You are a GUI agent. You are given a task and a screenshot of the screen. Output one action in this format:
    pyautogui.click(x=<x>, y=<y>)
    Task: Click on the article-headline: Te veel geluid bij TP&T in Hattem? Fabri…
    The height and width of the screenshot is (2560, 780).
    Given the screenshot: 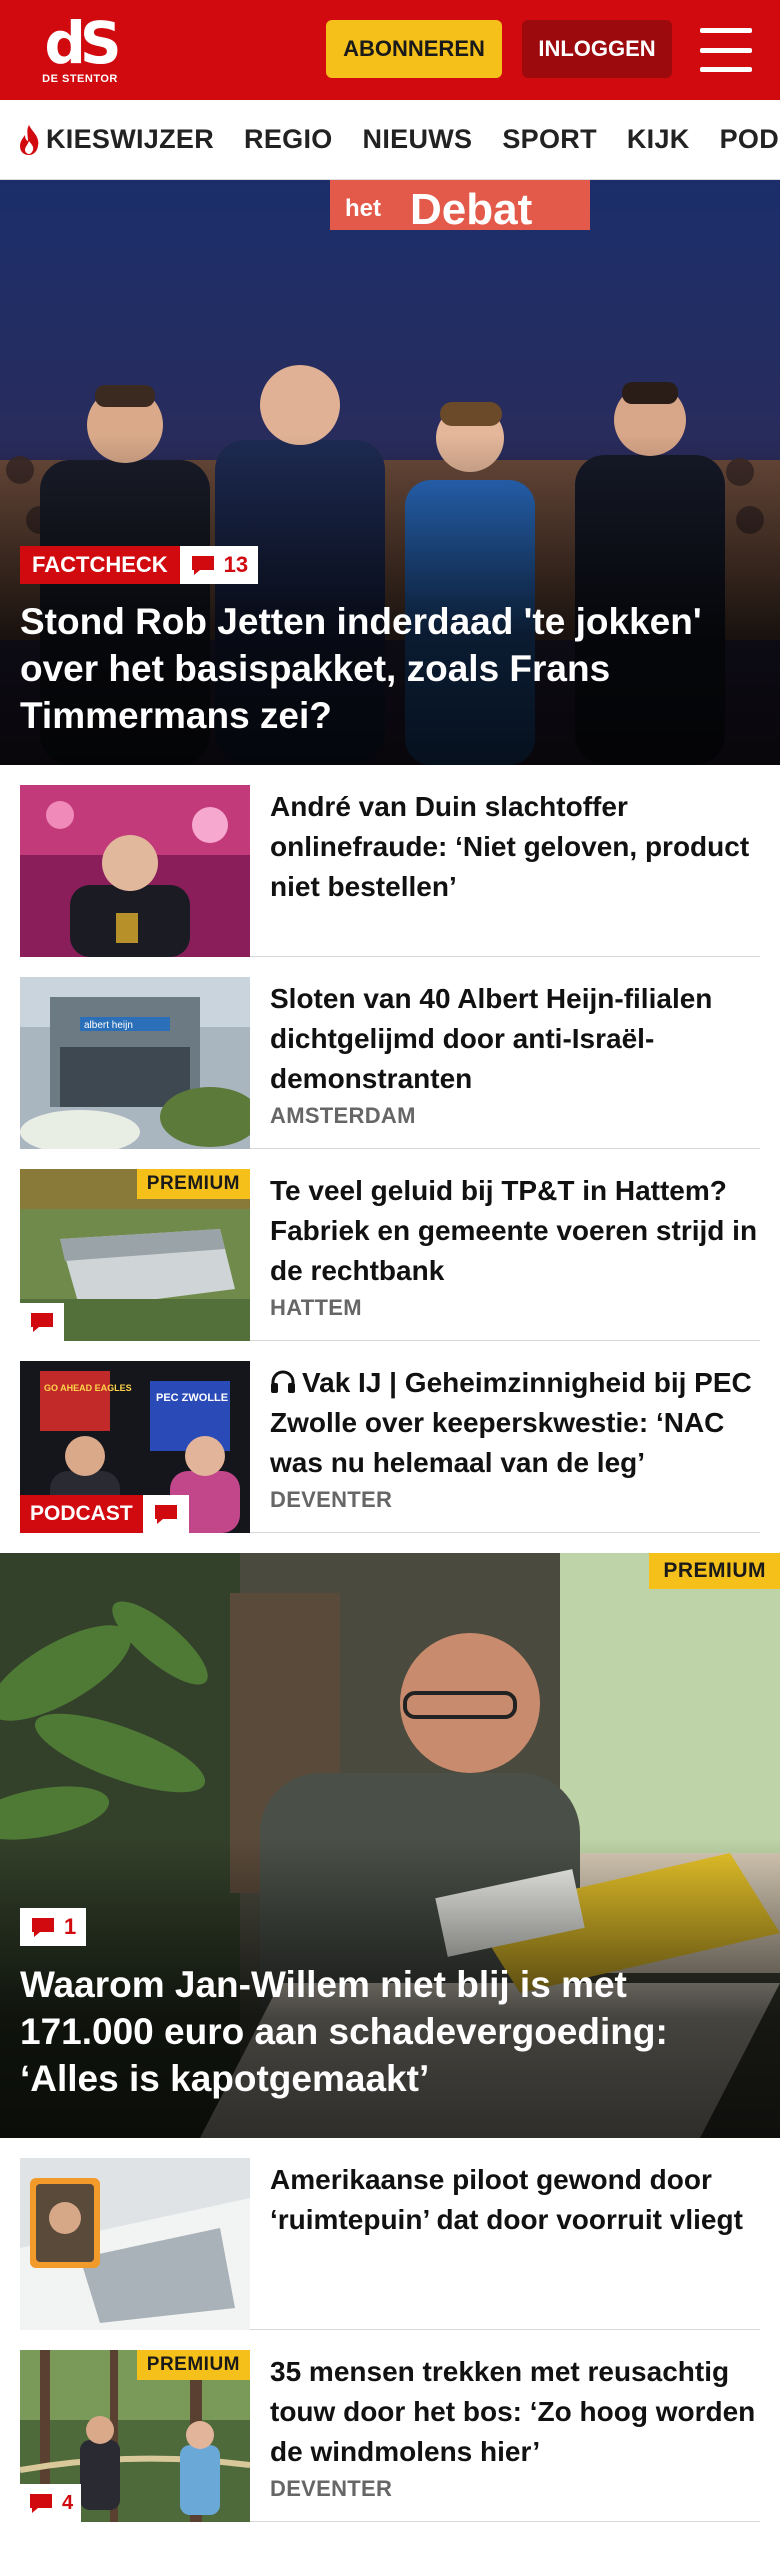 What is the action you would take?
    pyautogui.click(x=515, y=1231)
    